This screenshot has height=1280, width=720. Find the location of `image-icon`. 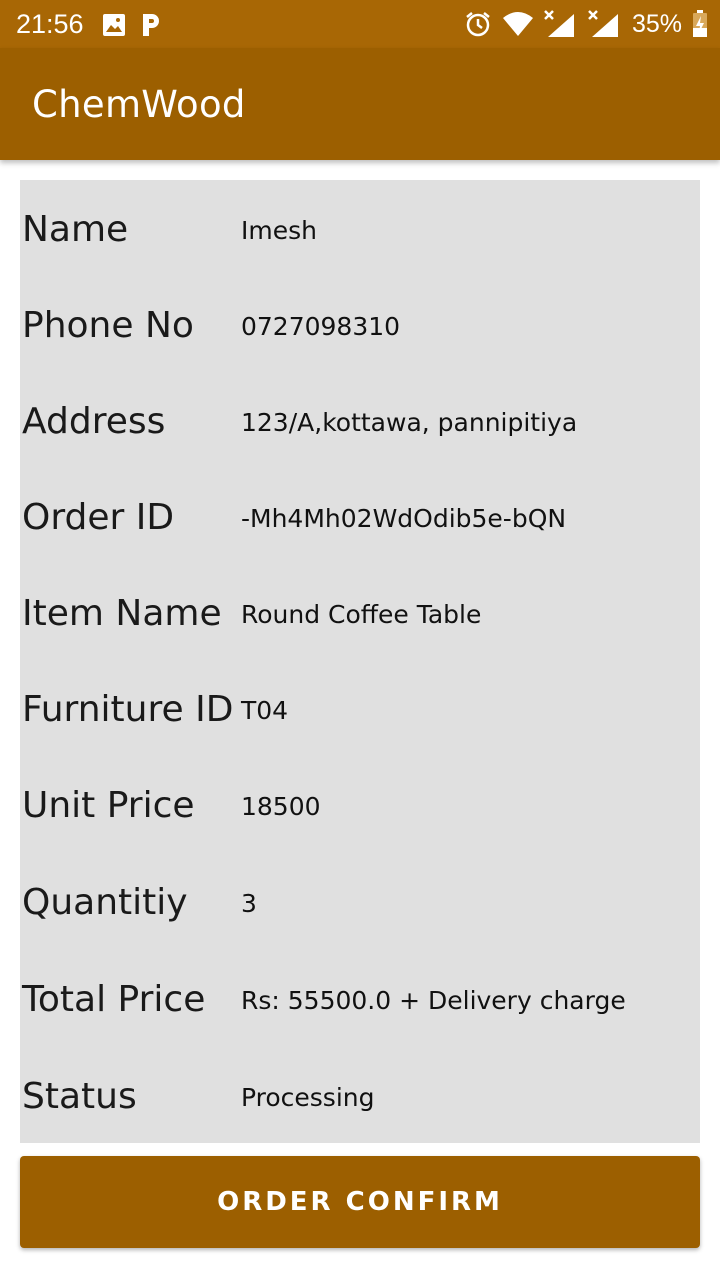

image-icon is located at coordinates (114, 25).